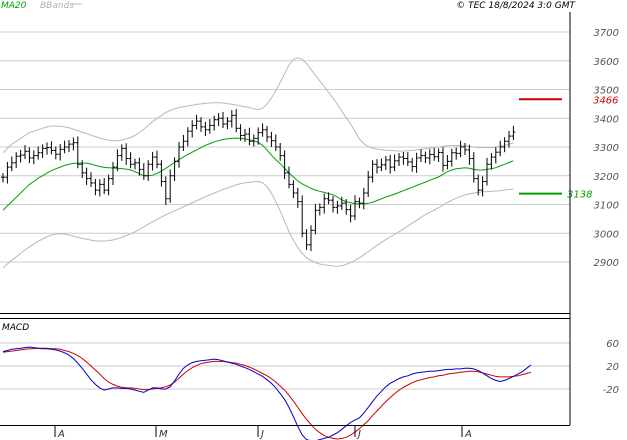 Image resolution: width=627 pixels, height=440 pixels. Describe the element at coordinates (516, 6) in the screenshot. I see `copyright-timestamp: © TEC 18/8/2024 3:0 GMT` at that location.